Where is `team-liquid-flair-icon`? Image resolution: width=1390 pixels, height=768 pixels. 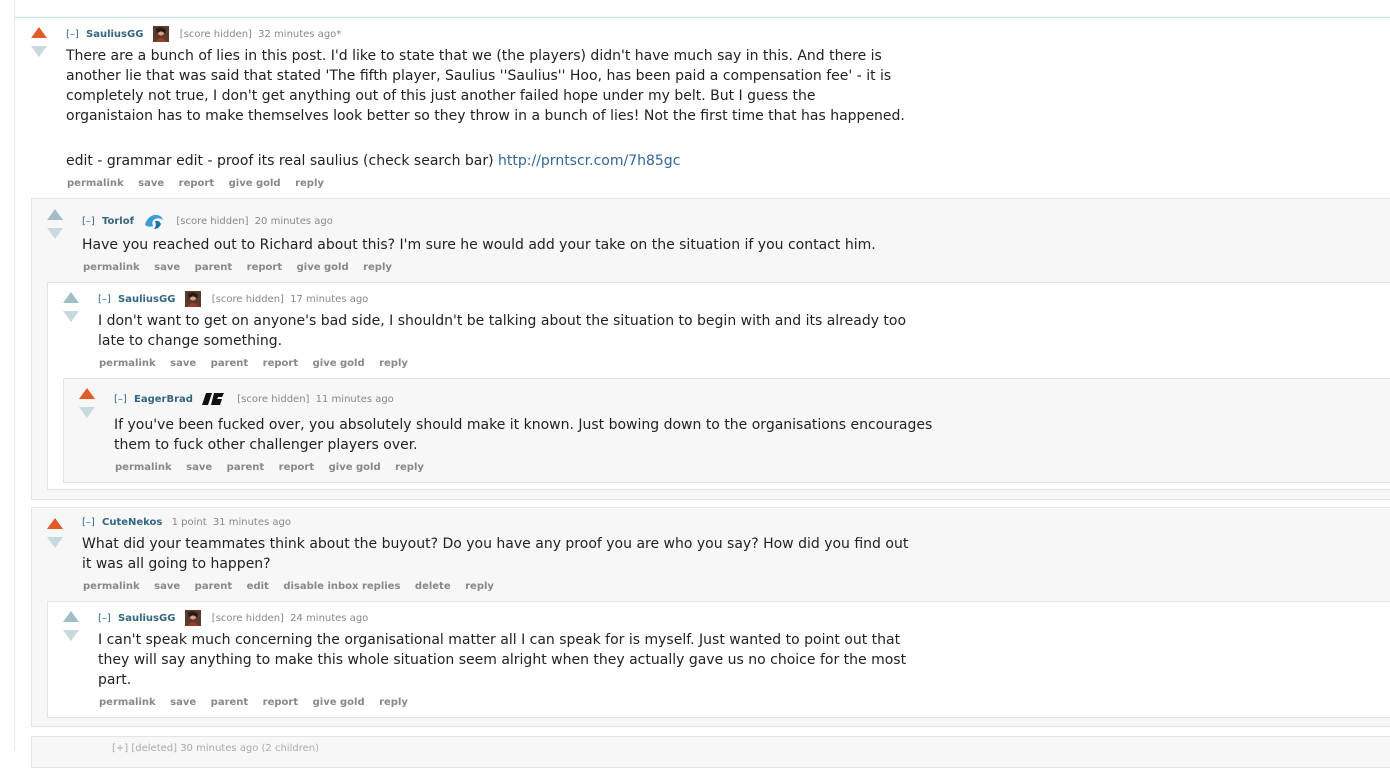 team-liquid-flair-icon is located at coordinates (154, 221).